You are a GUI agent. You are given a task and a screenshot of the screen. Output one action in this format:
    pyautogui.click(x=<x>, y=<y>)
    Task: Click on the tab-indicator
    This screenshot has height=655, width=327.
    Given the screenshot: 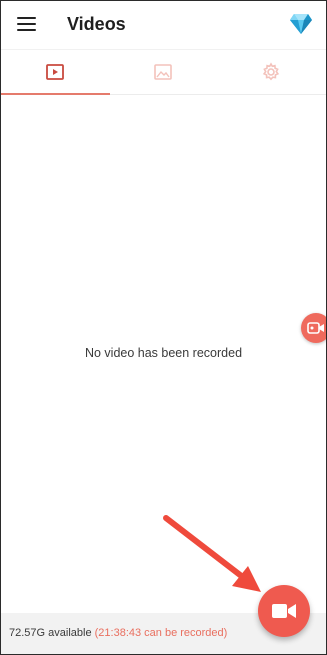 What is the action you would take?
    pyautogui.click(x=55, y=94)
    